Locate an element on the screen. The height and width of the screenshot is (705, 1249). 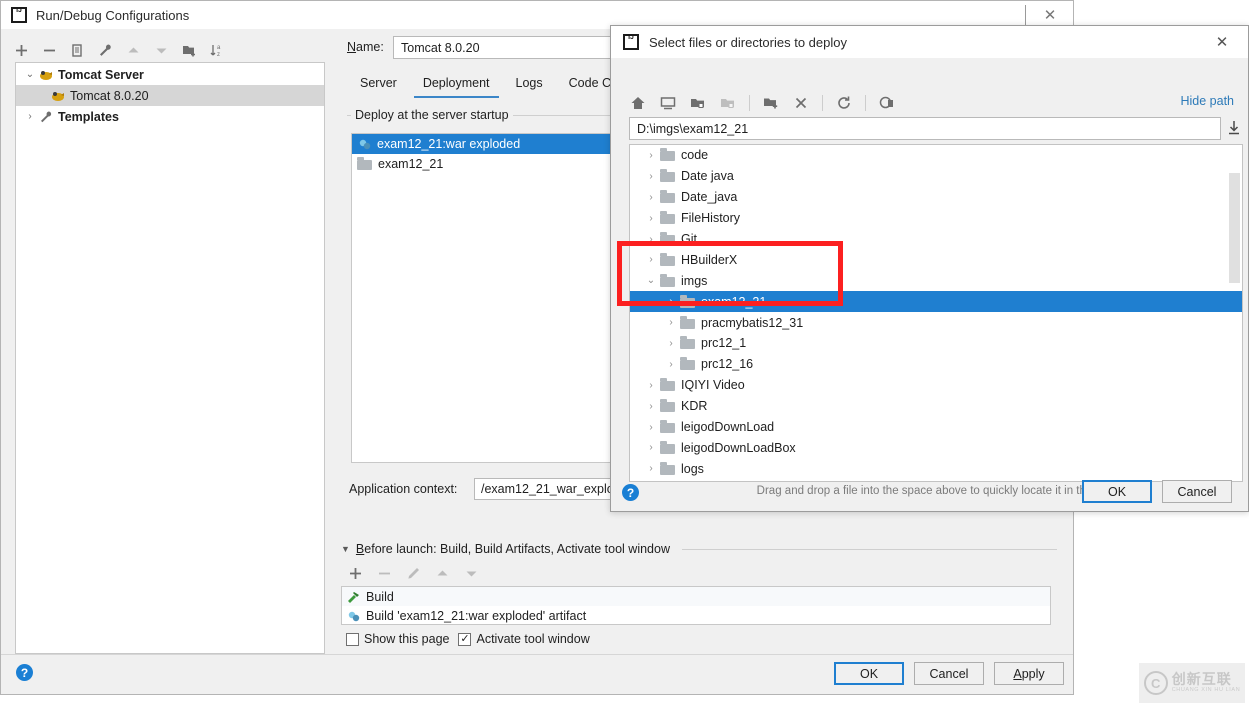
application-context-value: /exam12_21_war_exploded is located at coordinates (547, 489).